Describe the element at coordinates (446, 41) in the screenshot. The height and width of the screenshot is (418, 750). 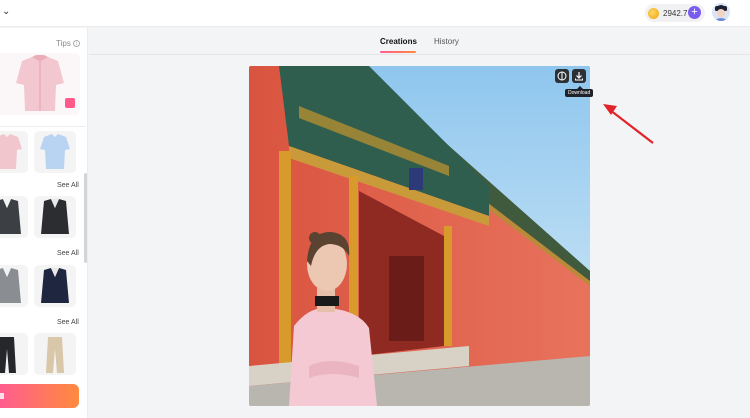
I see `tab-history: History` at that location.